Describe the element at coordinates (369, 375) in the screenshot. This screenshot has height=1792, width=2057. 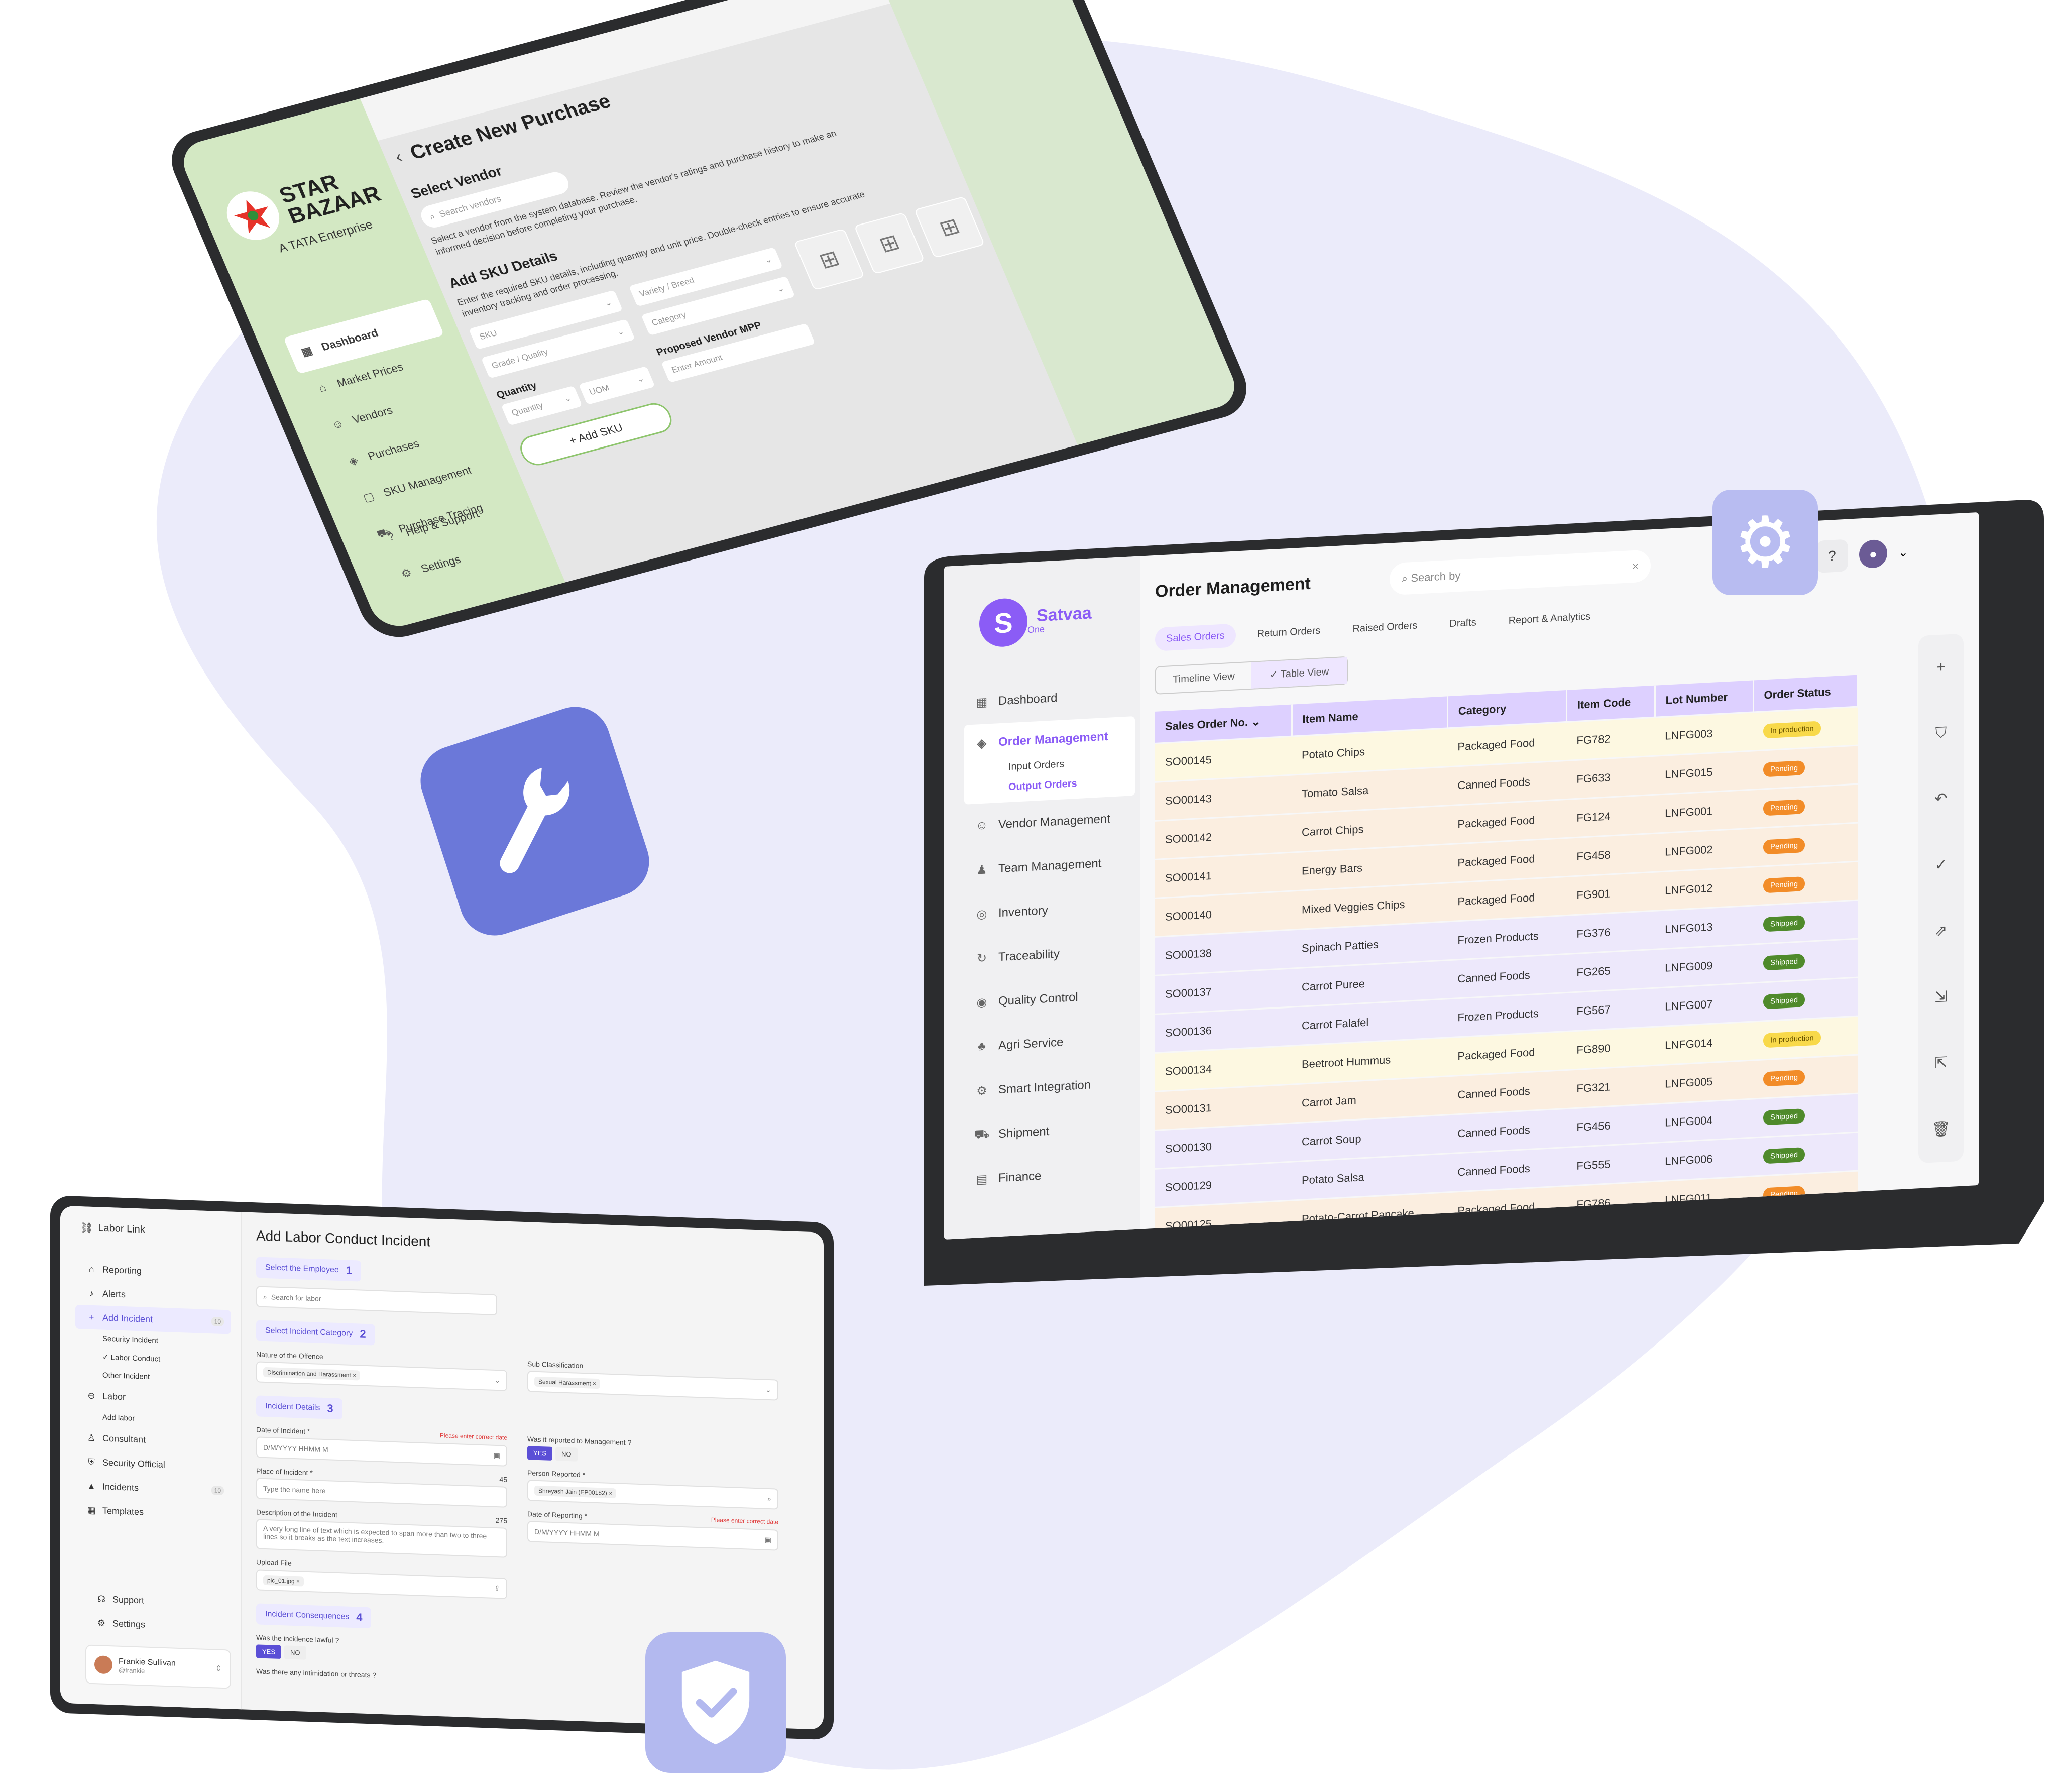
I see `sidebar-item-label: Market Prices` at that location.